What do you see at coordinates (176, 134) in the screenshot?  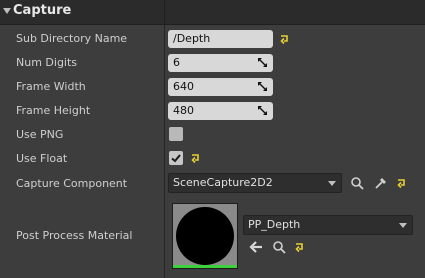 I see `use-png-checkbox` at bounding box center [176, 134].